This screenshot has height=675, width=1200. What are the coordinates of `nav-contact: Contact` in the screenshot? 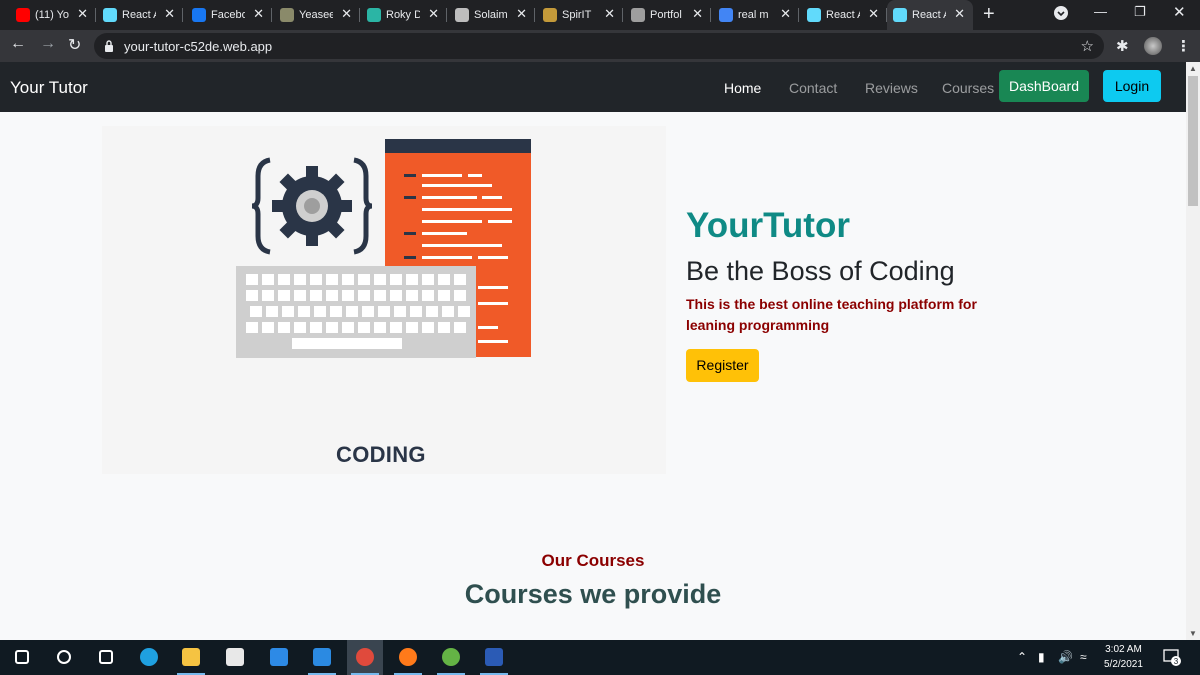 It's located at (813, 88).